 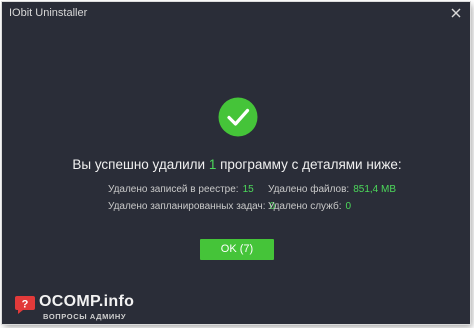 I want to click on stat-files-label: Удалено файлов:, so click(x=309, y=189).